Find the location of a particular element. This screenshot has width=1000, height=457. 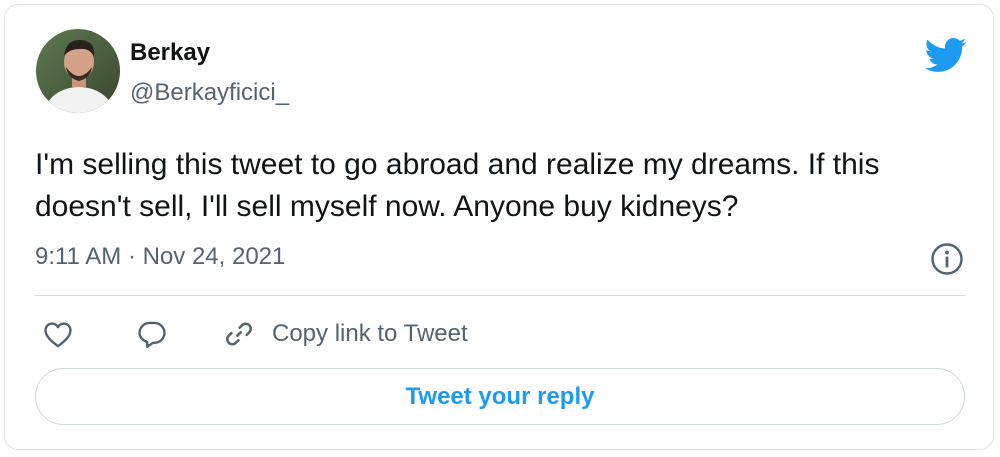

reply-button is located at coordinates (152, 334).